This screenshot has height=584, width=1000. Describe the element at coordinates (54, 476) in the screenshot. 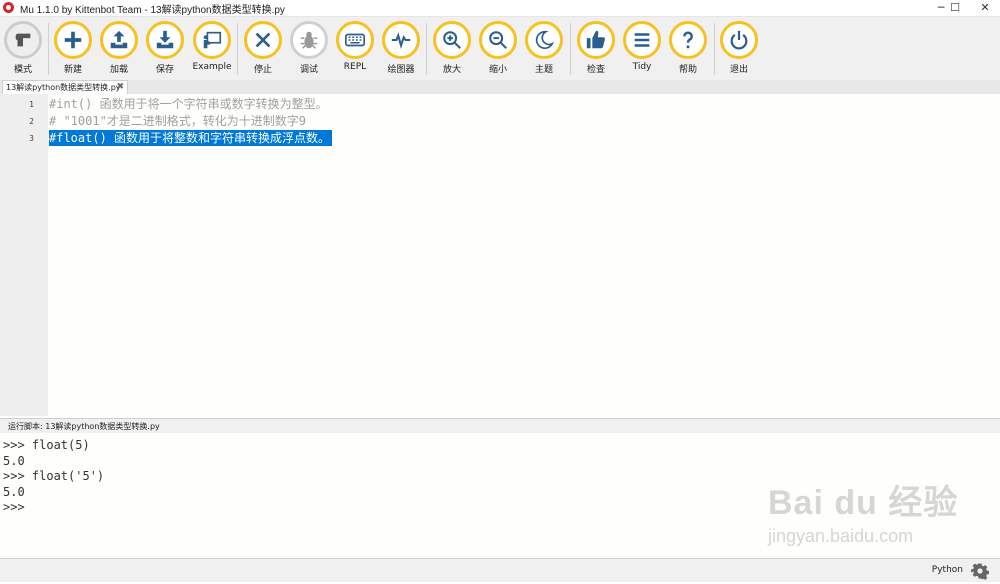

I see `repl-line: >>> float('5')` at that location.